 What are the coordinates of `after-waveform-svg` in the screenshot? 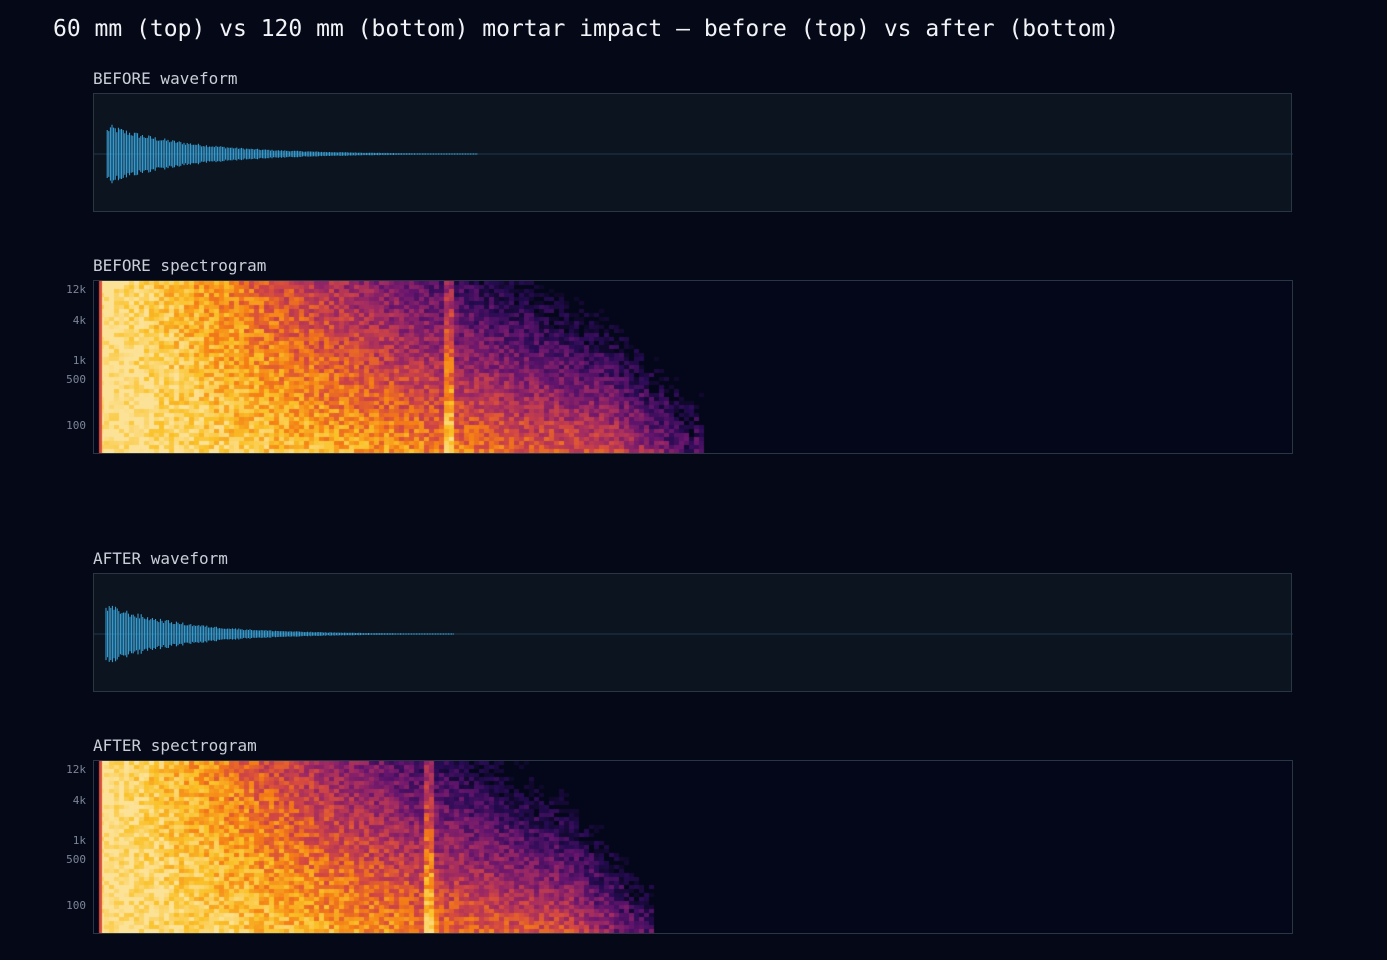 It's located at (693, 634).